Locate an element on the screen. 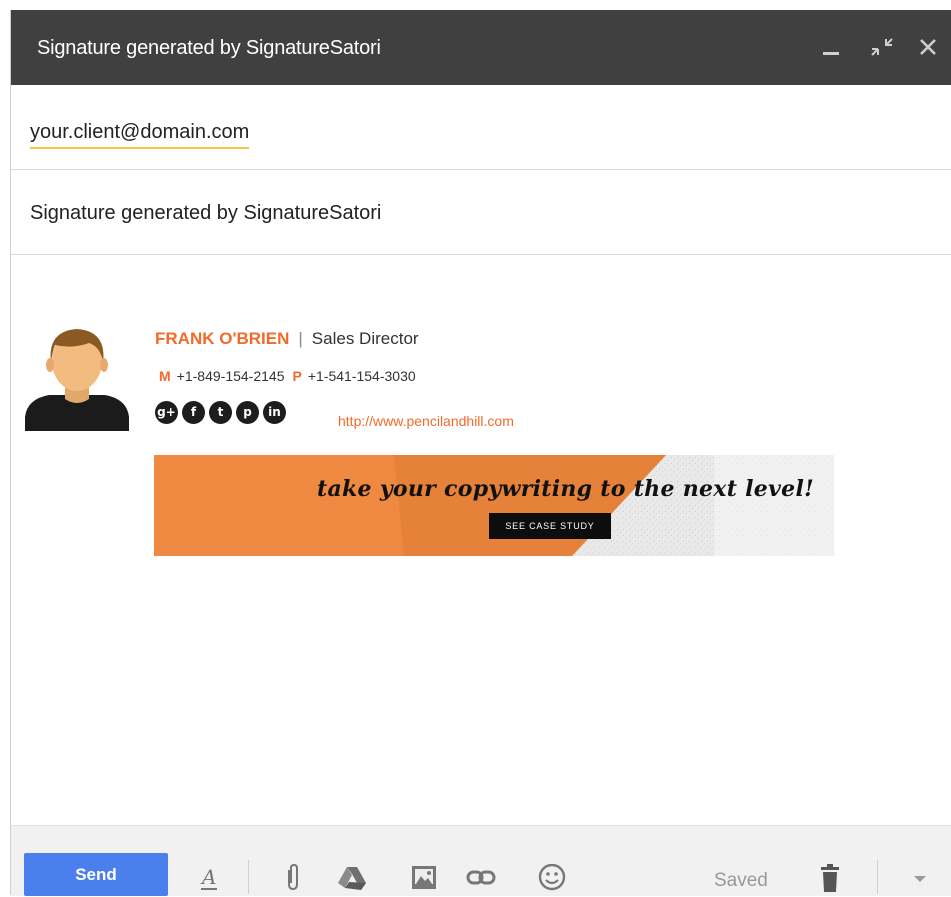 The width and height of the screenshot is (951, 897). subject-row: Signature generated by SignatureSatori is located at coordinates (481, 212).